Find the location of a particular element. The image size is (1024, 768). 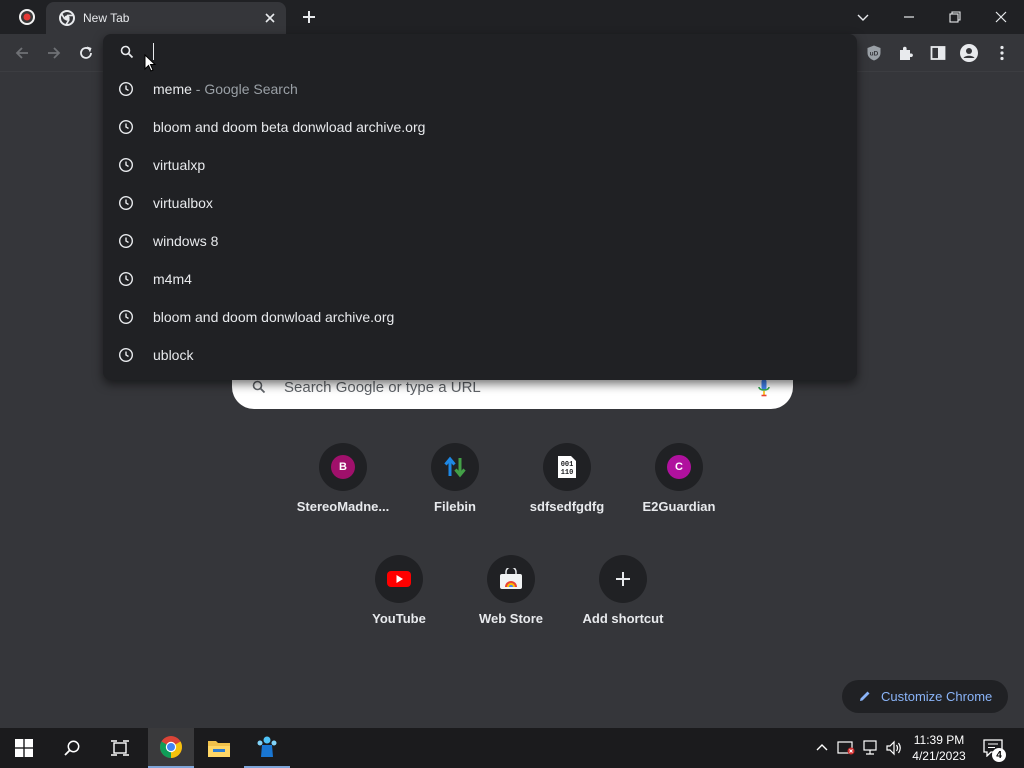

profile-avatar-icon is located at coordinates (969, 53).